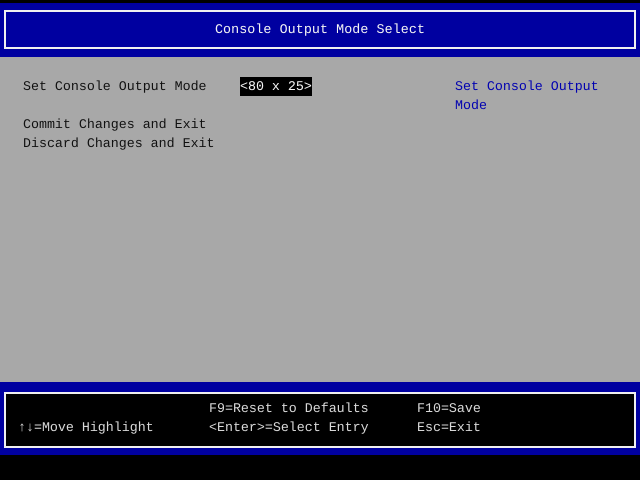  I want to click on menu-action: Commit Changes and Exit, so click(115, 124).